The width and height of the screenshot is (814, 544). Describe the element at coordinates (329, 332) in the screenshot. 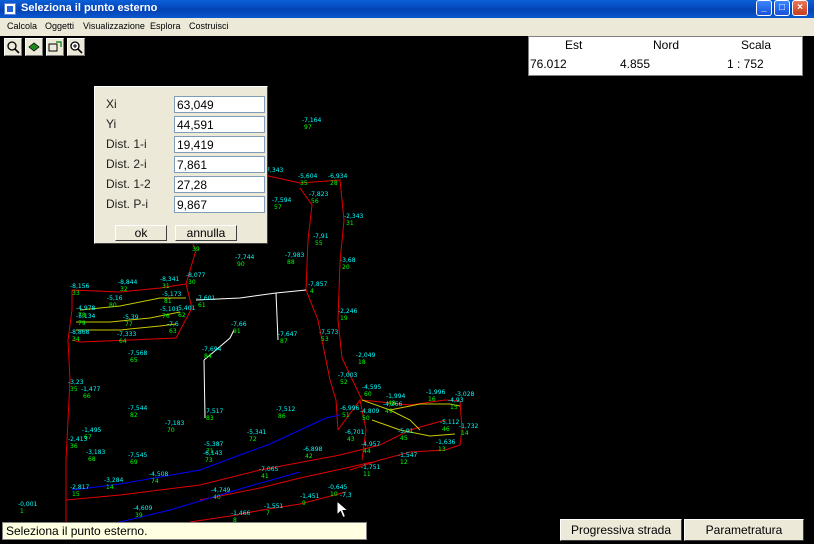

I see `elevation-label: -7,573` at that location.